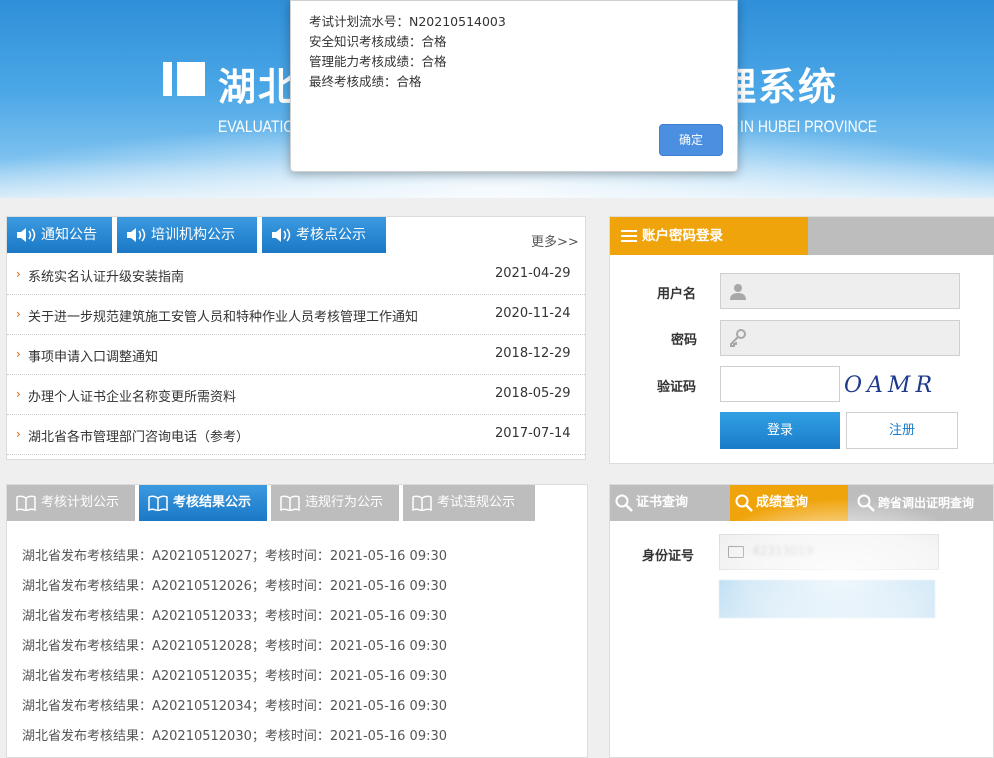 The image size is (994, 758). What do you see at coordinates (738, 292) in the screenshot?
I see `user-icon` at bounding box center [738, 292].